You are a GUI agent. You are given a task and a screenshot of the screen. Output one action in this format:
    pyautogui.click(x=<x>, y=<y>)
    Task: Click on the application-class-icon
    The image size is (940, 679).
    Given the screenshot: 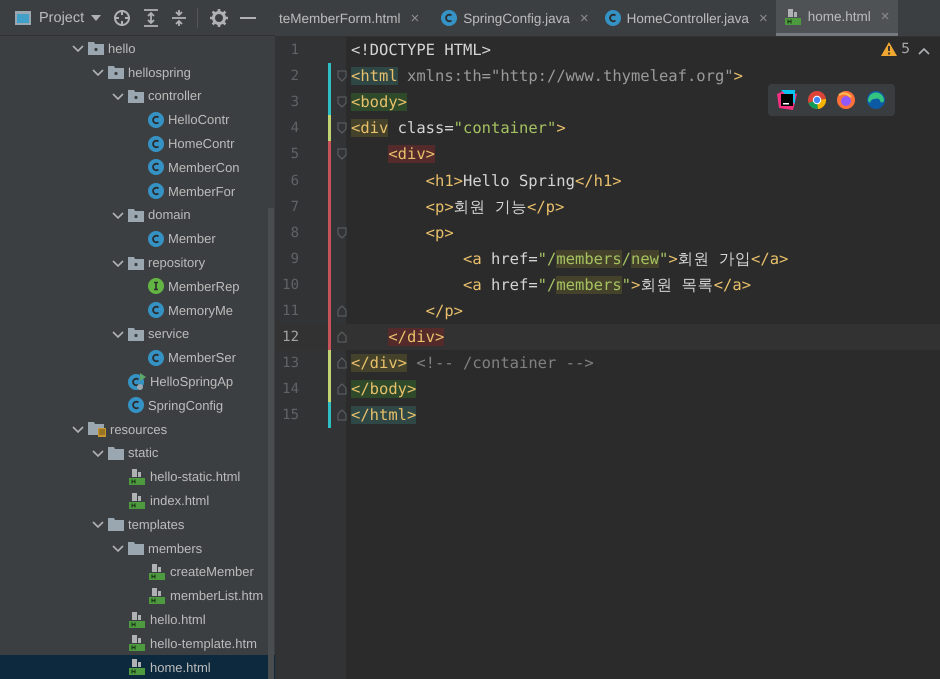 What is the action you would take?
    pyautogui.click(x=137, y=381)
    